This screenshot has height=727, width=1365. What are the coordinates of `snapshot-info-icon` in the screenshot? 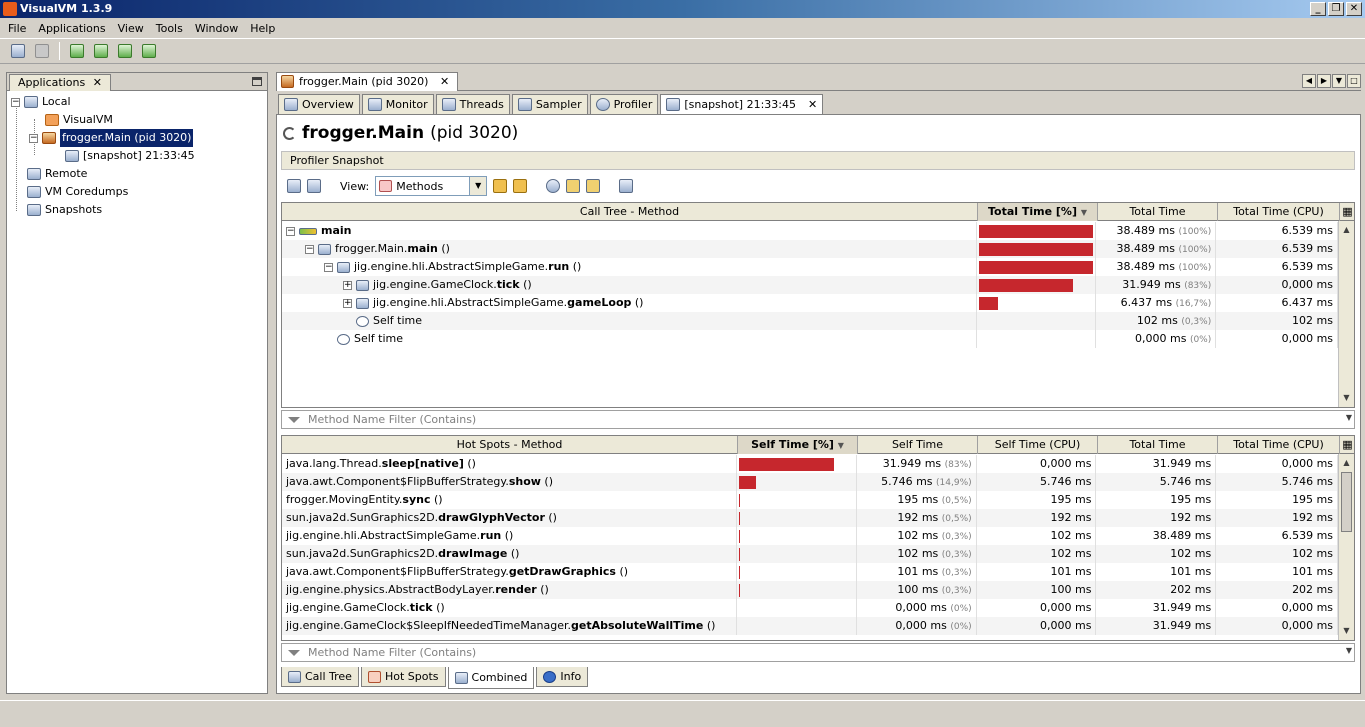 It's located at (626, 186).